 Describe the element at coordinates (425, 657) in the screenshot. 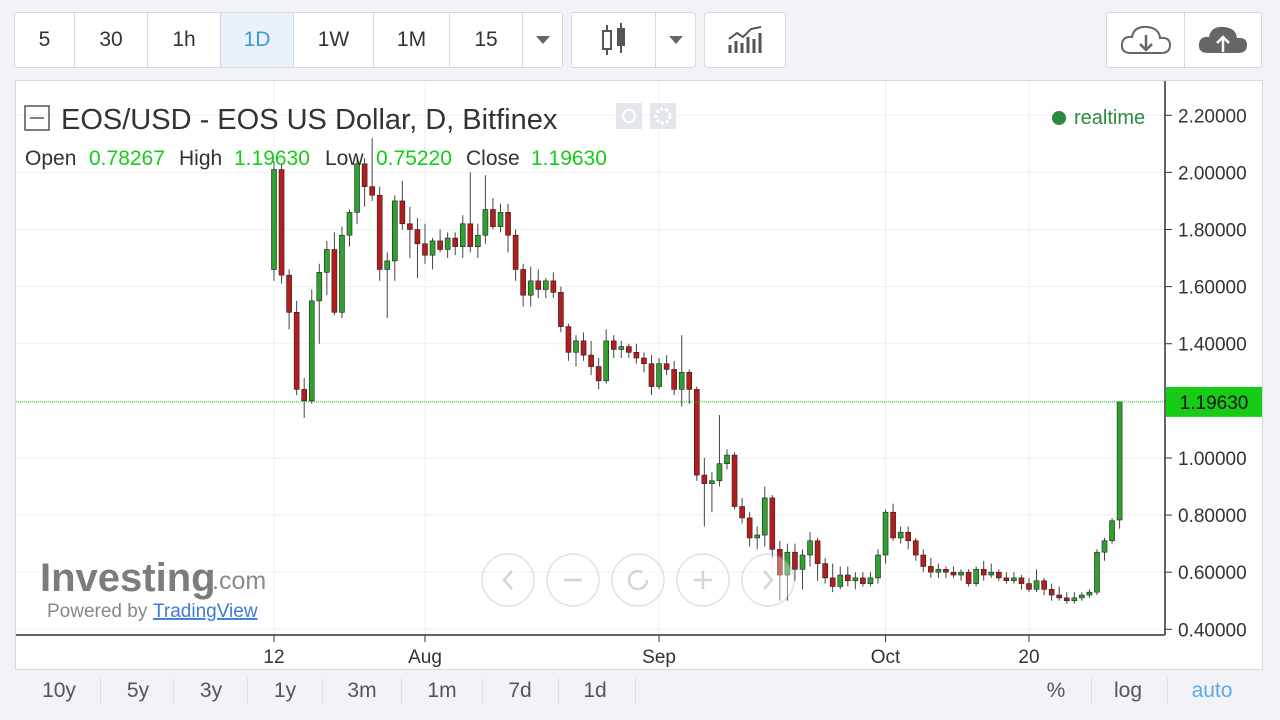

I see `x-tick-label: Aug` at that location.